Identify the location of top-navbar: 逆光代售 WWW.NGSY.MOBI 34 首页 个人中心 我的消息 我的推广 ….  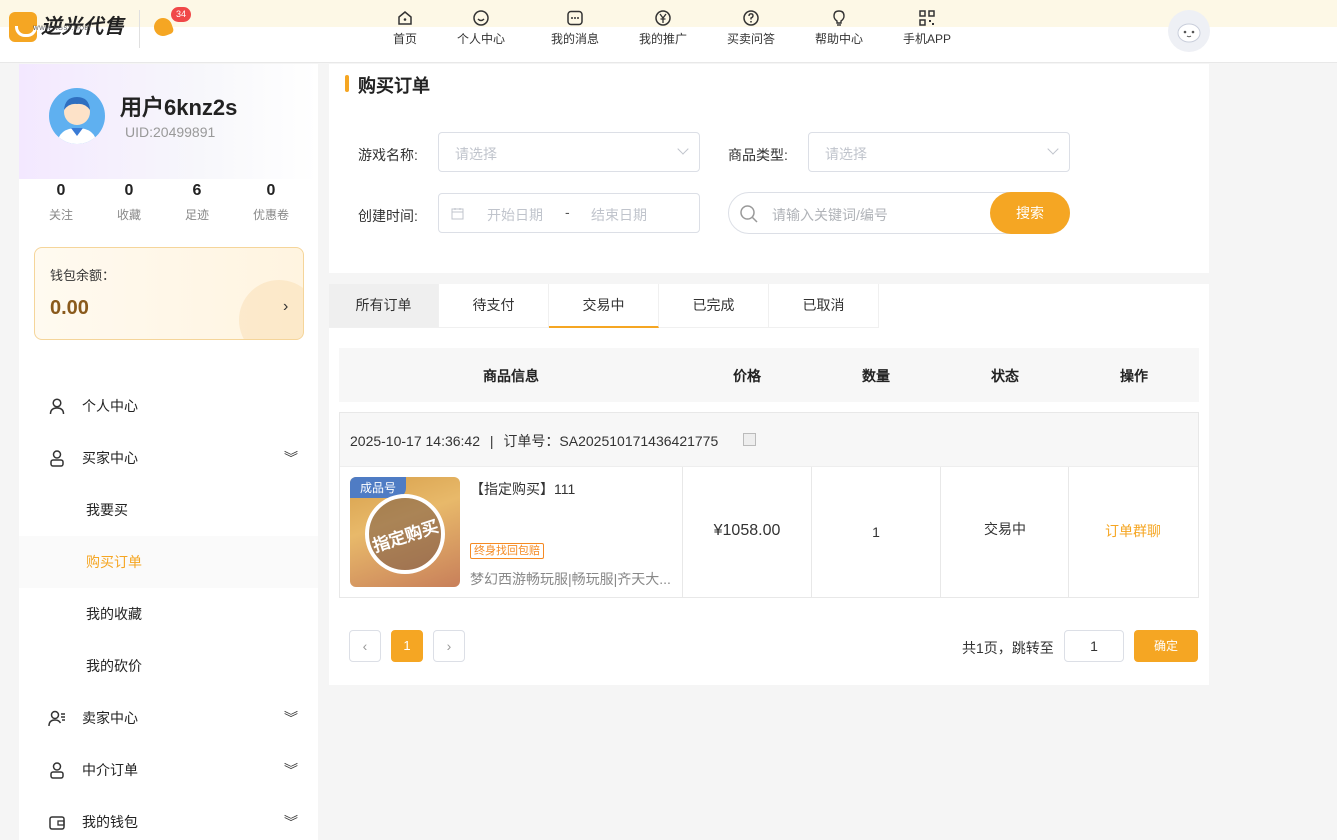
(668, 31).